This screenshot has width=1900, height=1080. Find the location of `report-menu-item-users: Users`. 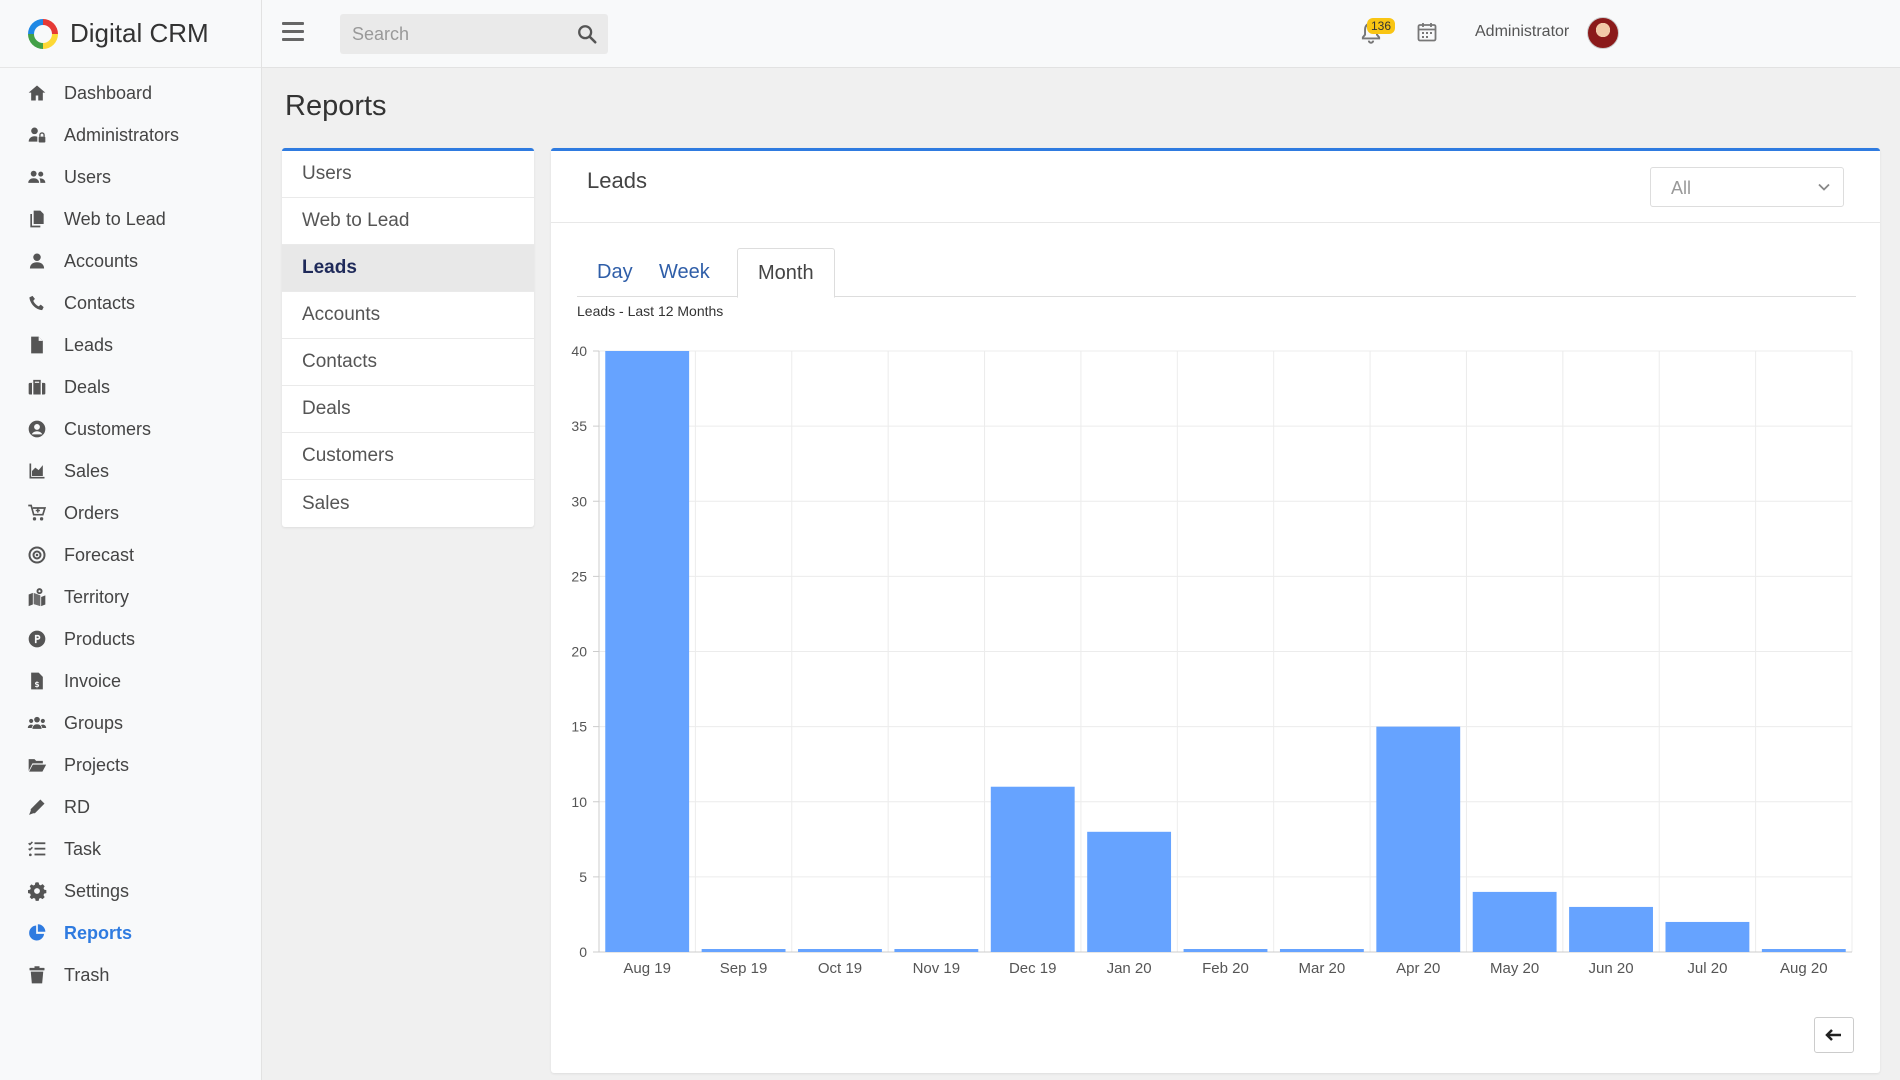

report-menu-item-users: Users is located at coordinates (408, 174).